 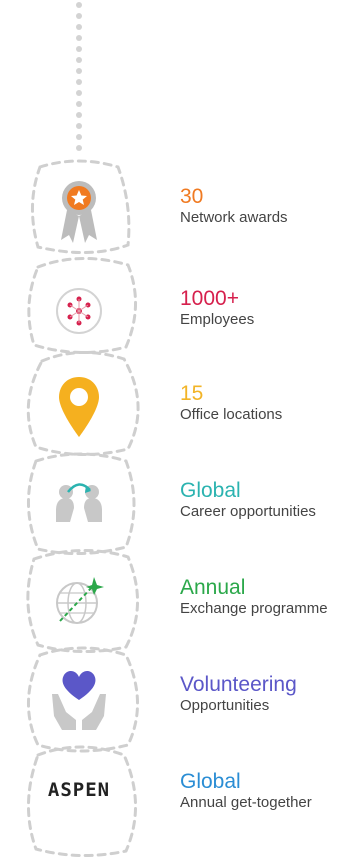 I want to click on stat-value: 15, so click(x=192, y=393).